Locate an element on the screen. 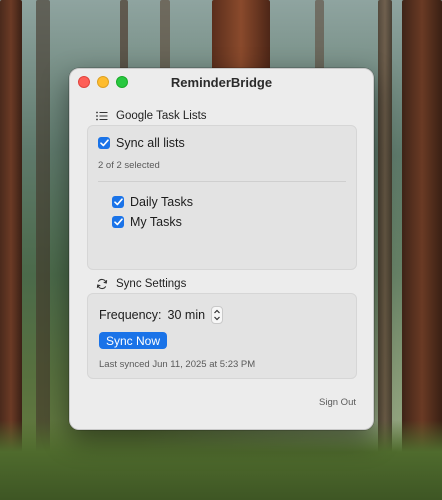 The image size is (442, 500). list-item-label: Daily Tasks is located at coordinates (161, 202).